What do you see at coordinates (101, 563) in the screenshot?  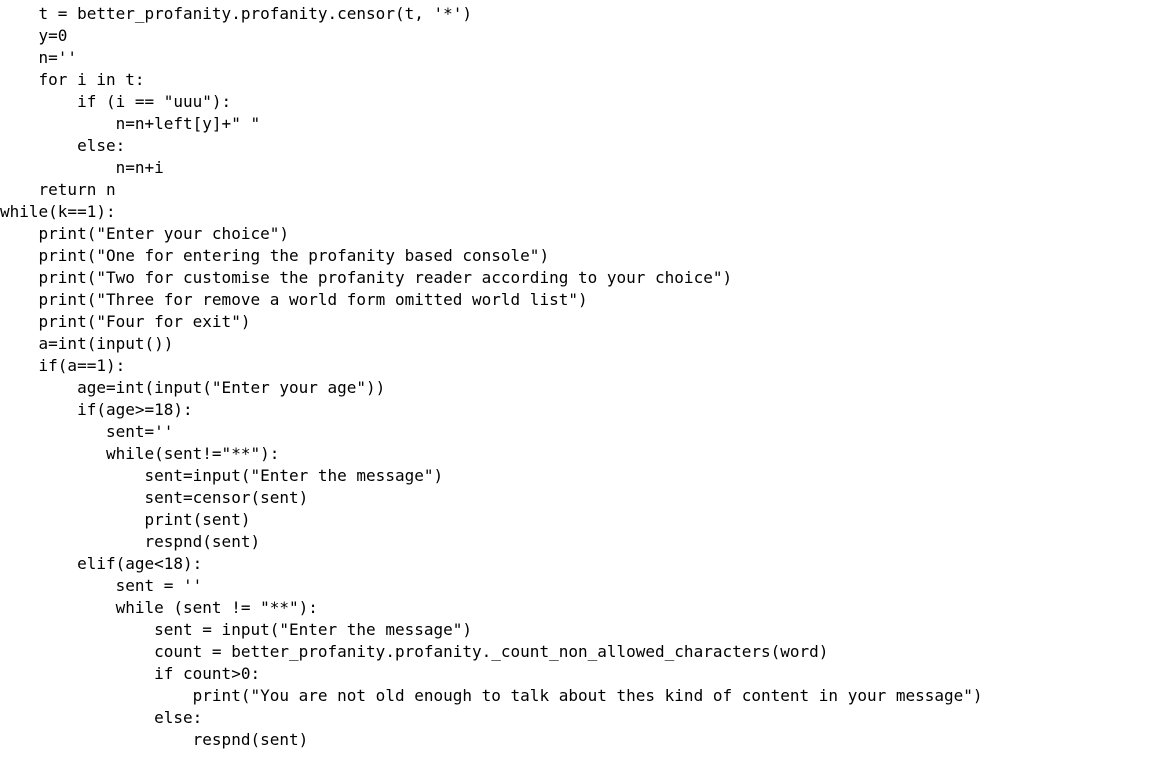 I see `code-line-26: elif(age<18):` at bounding box center [101, 563].